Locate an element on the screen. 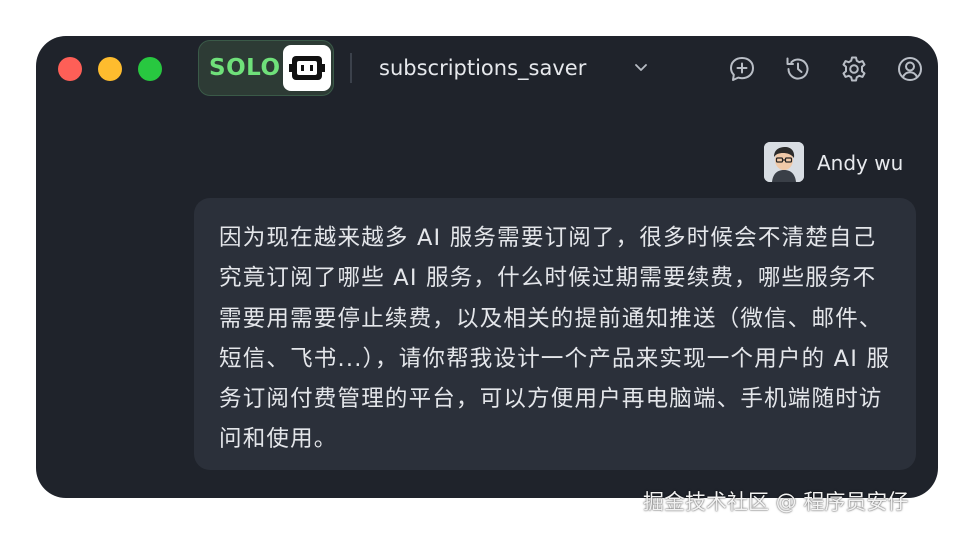  new-chat-icon is located at coordinates (742, 69).